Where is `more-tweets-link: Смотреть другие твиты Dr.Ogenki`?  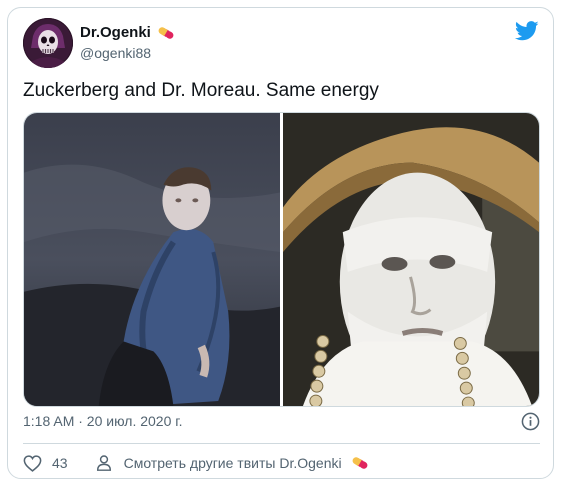 more-tweets-link: Смотреть другие твиты Dr.Ogenki is located at coordinates (232, 463).